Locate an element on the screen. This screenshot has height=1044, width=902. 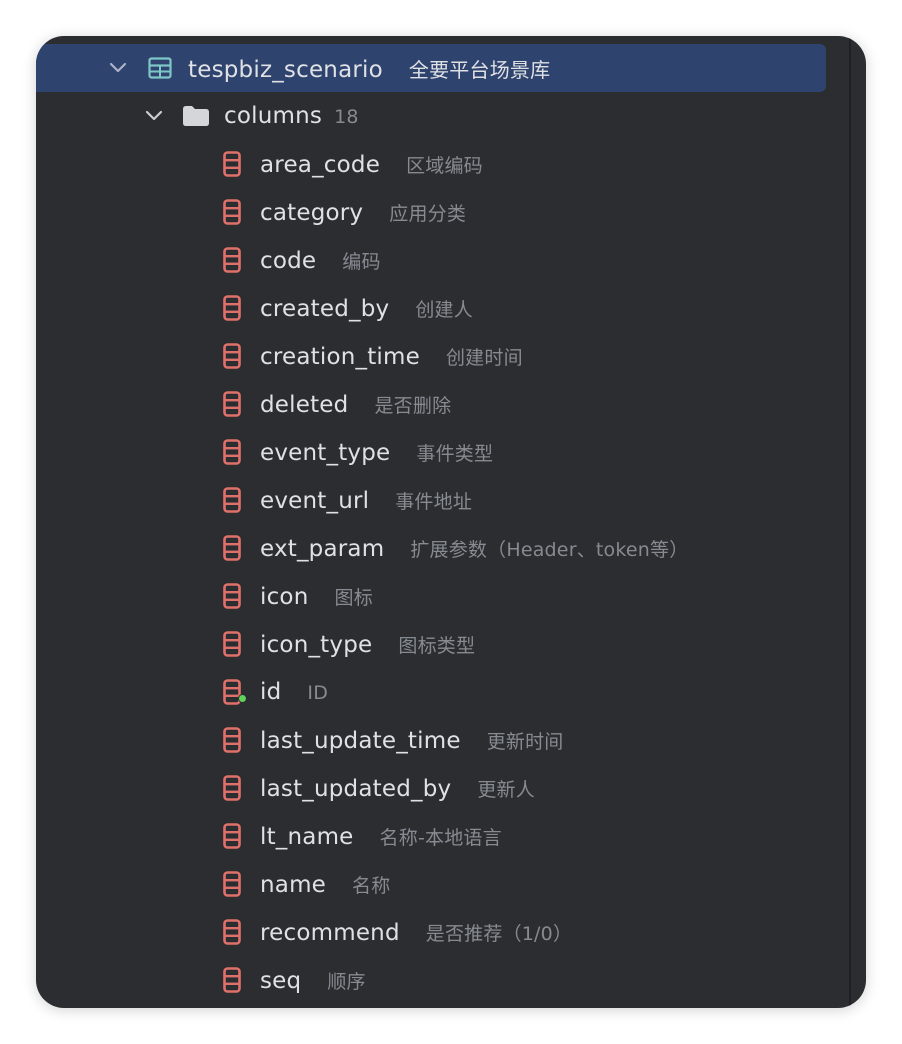
column-name: id is located at coordinates (271, 692).